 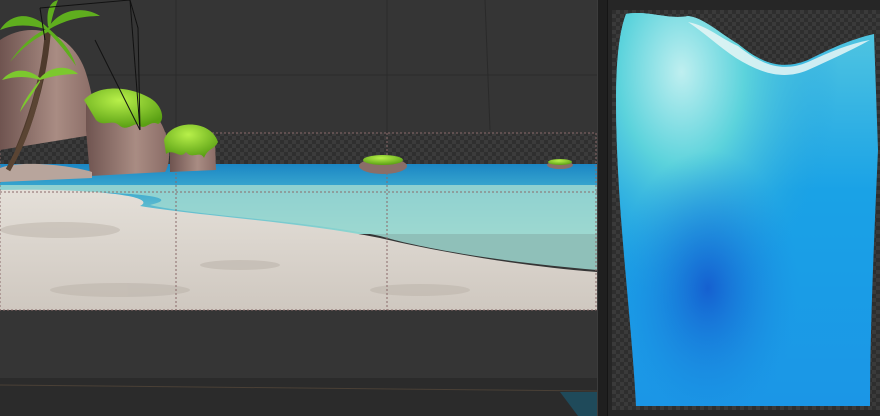 What do you see at coordinates (602, 208) in the screenshot?
I see `panel-divider` at bounding box center [602, 208].